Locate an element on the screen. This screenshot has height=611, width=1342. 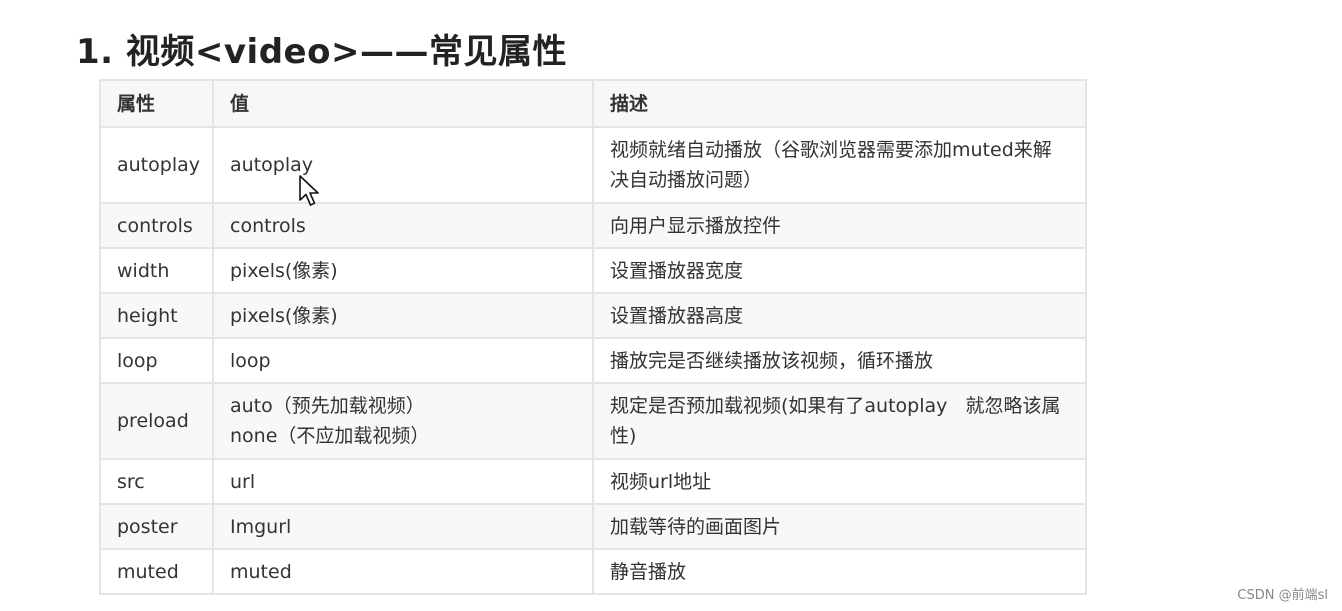
value-line: auto（预先加载视频） is located at coordinates (327, 406).